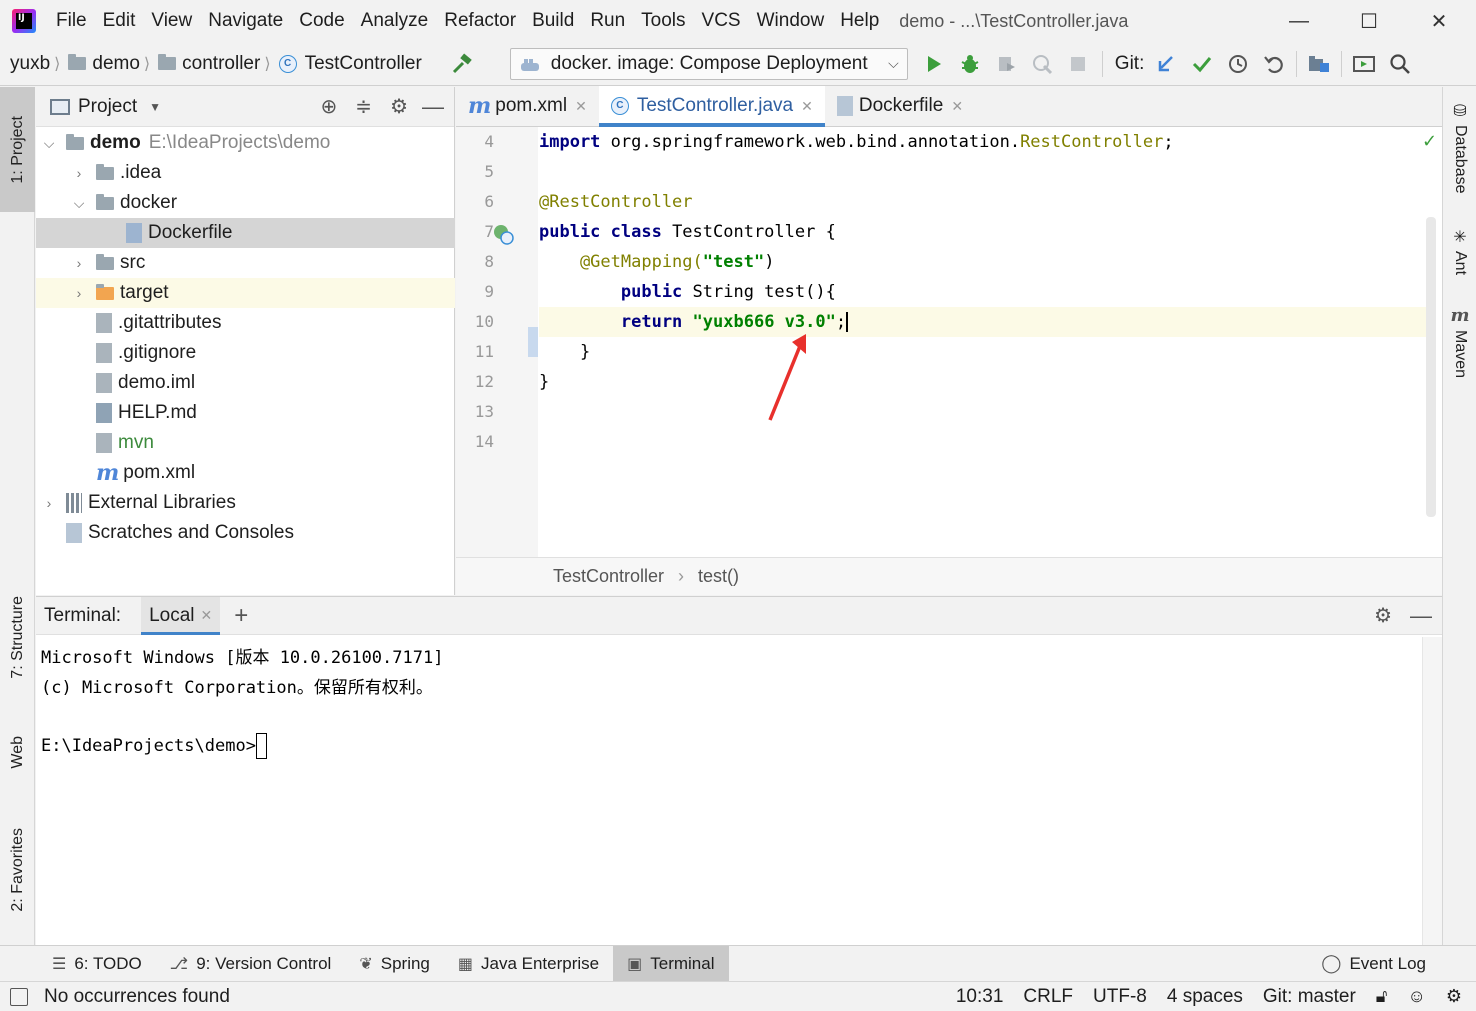 Image resolution: width=1476 pixels, height=1011 pixels. Describe the element at coordinates (528, 964) in the screenshot. I see `tool-tab-java-enterprise: ▦ Java Enterprise` at that location.